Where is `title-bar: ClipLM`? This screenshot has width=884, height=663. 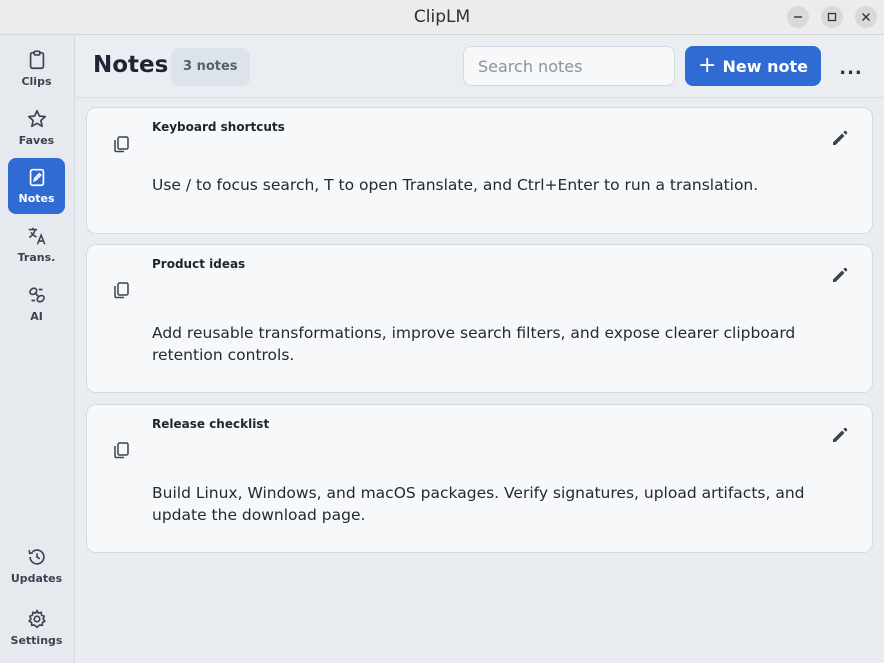
title-bar: ClipLM is located at coordinates (442, 17).